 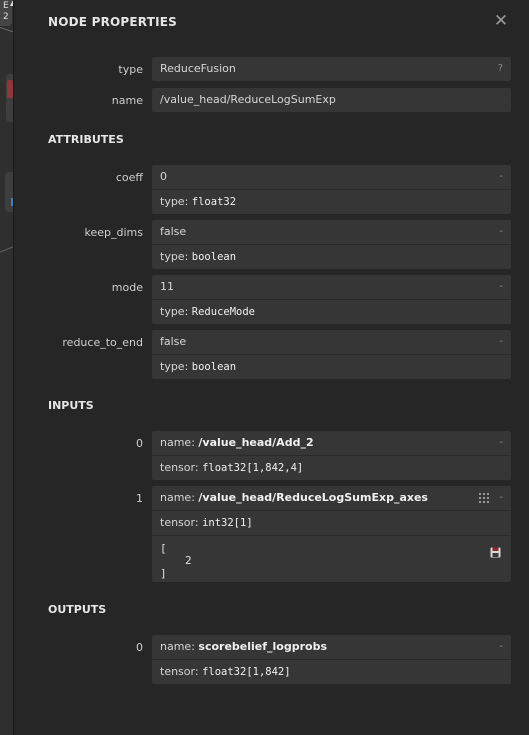 I want to click on attribute-type-value: ReduceMode, so click(x=223, y=312).